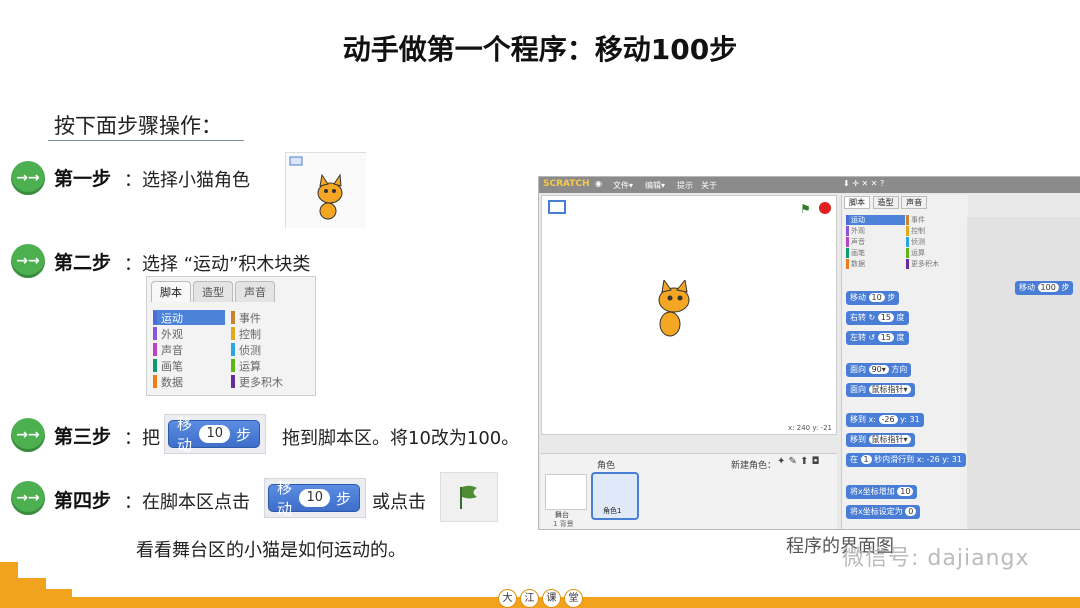 Image resolution: width=1080 pixels, height=608 pixels. I want to click on new-sprite-icons: ✦ ✎ ⬆ ◘, so click(798, 461).